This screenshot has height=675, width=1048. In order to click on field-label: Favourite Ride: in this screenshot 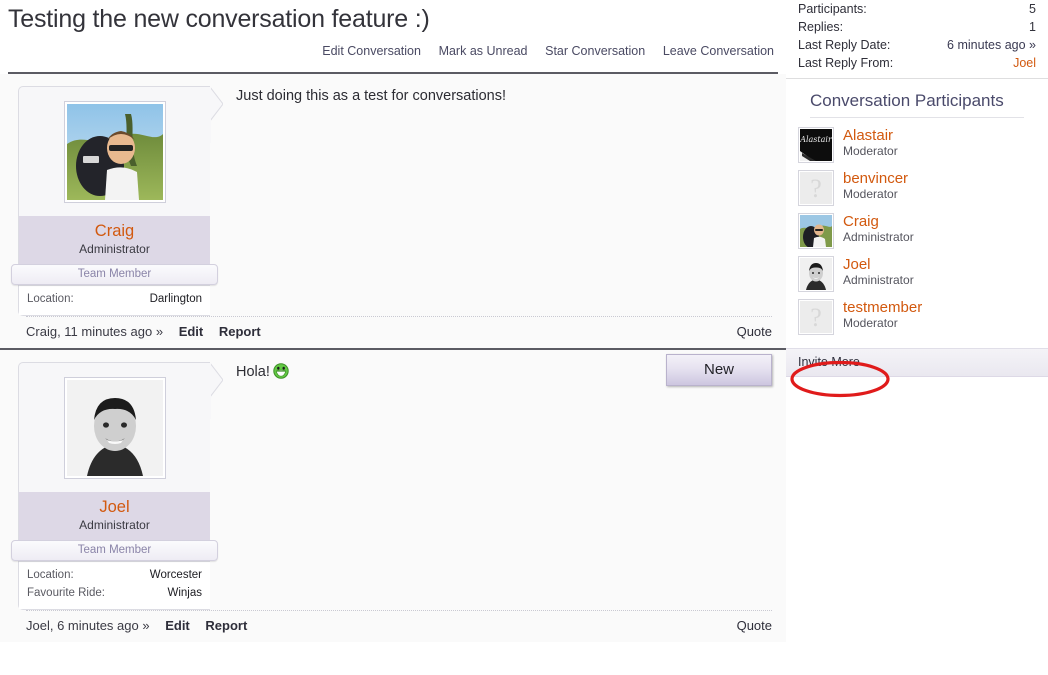, I will do `click(66, 593)`.